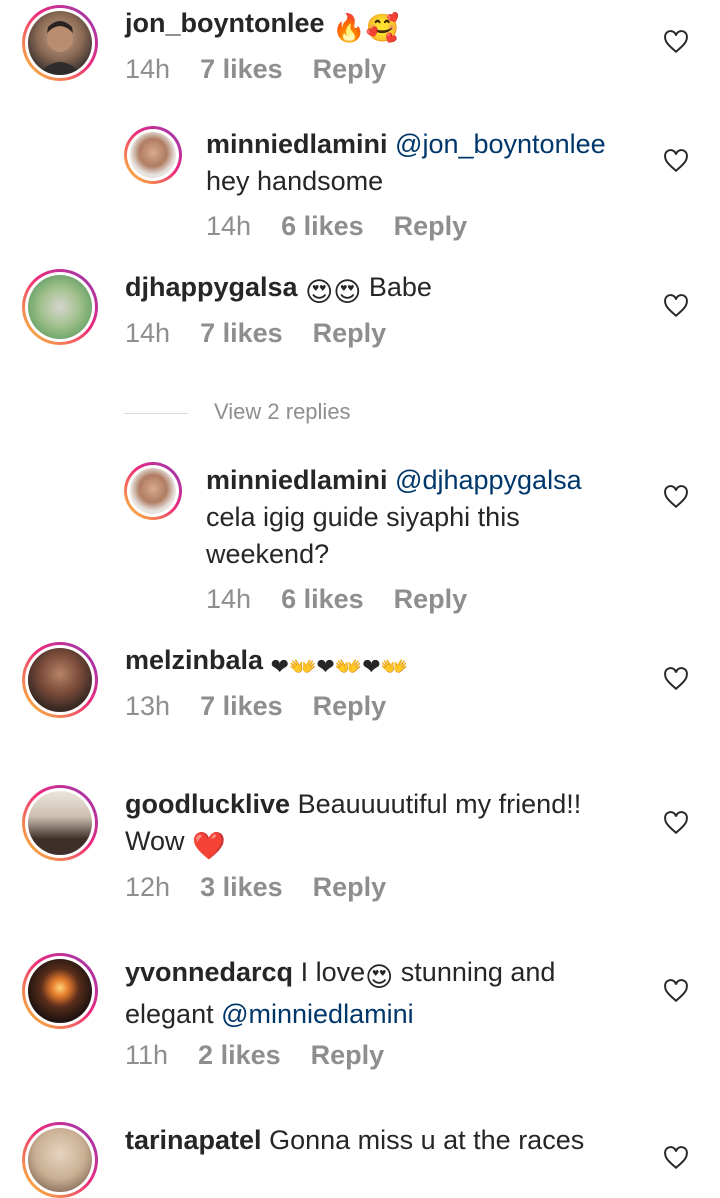 Image resolution: width=720 pixels, height=1198 pixels. I want to click on comment-body-line2: weekend?, so click(268, 554).